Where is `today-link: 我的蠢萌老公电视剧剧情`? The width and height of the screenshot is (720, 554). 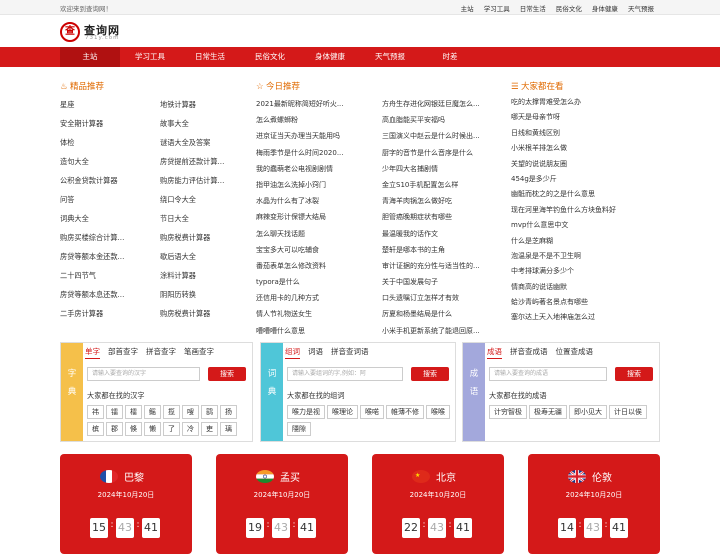 today-link: 我的蠢萌老公电视剧剧情 is located at coordinates (306, 169).